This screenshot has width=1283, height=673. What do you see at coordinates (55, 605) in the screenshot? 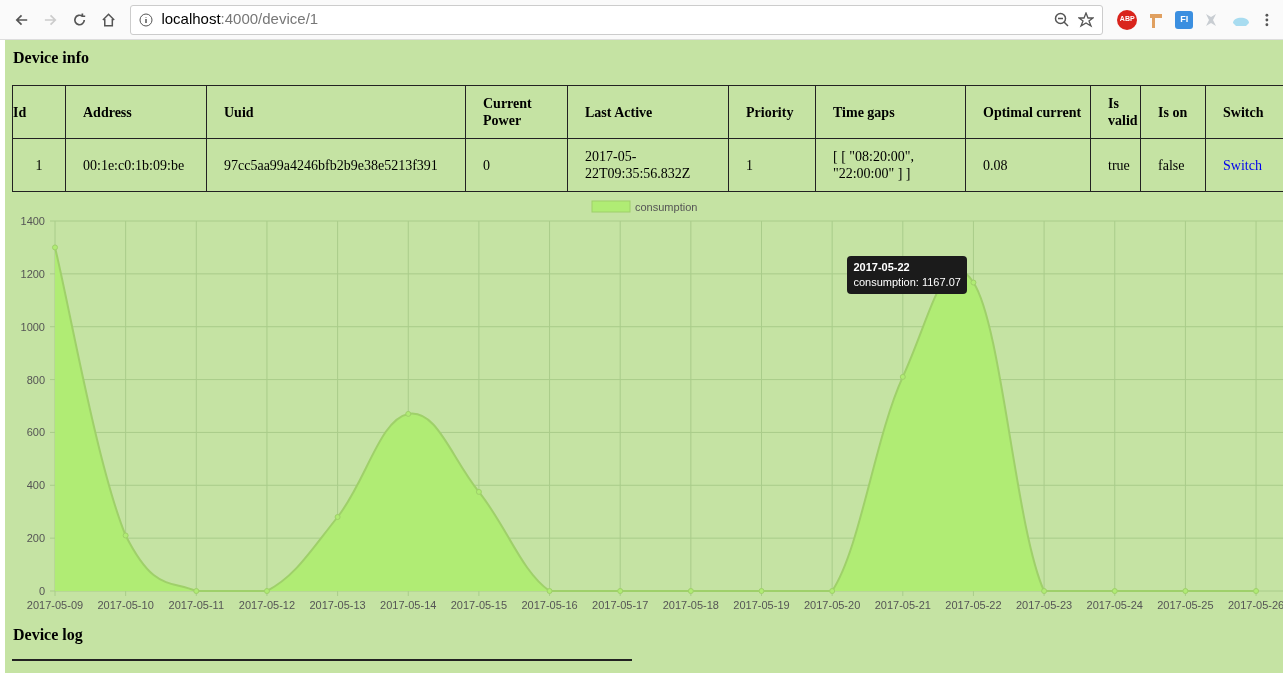
I see `x-axis-label: 2017-05-09` at bounding box center [55, 605].